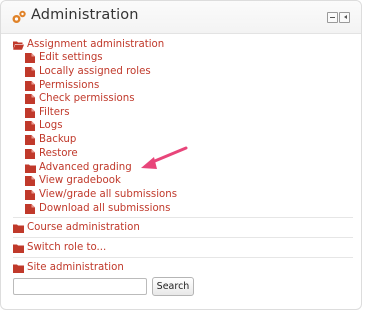 Image resolution: width=376 pixels, height=314 pixels. I want to click on search-input, so click(80, 286).